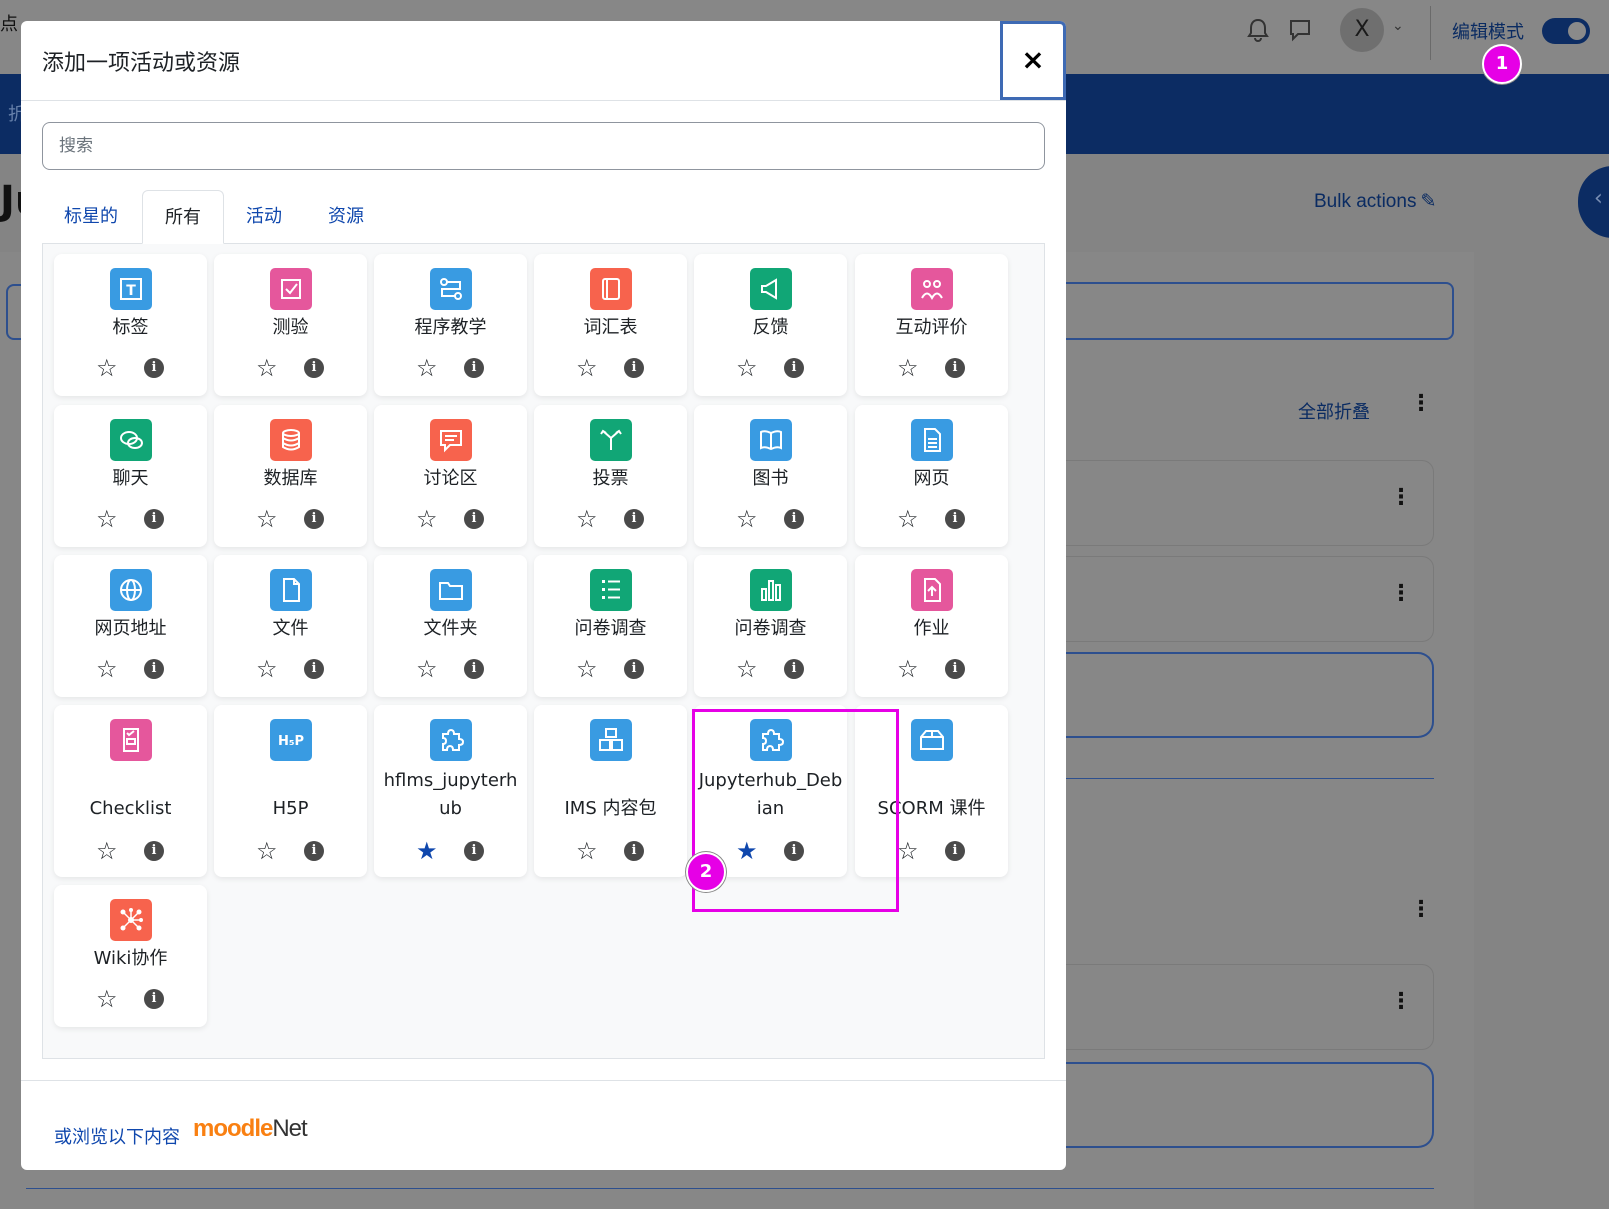 Image resolution: width=1609 pixels, height=1209 pixels. I want to click on activity-card: 互动评价 ☆ i, so click(931, 325).